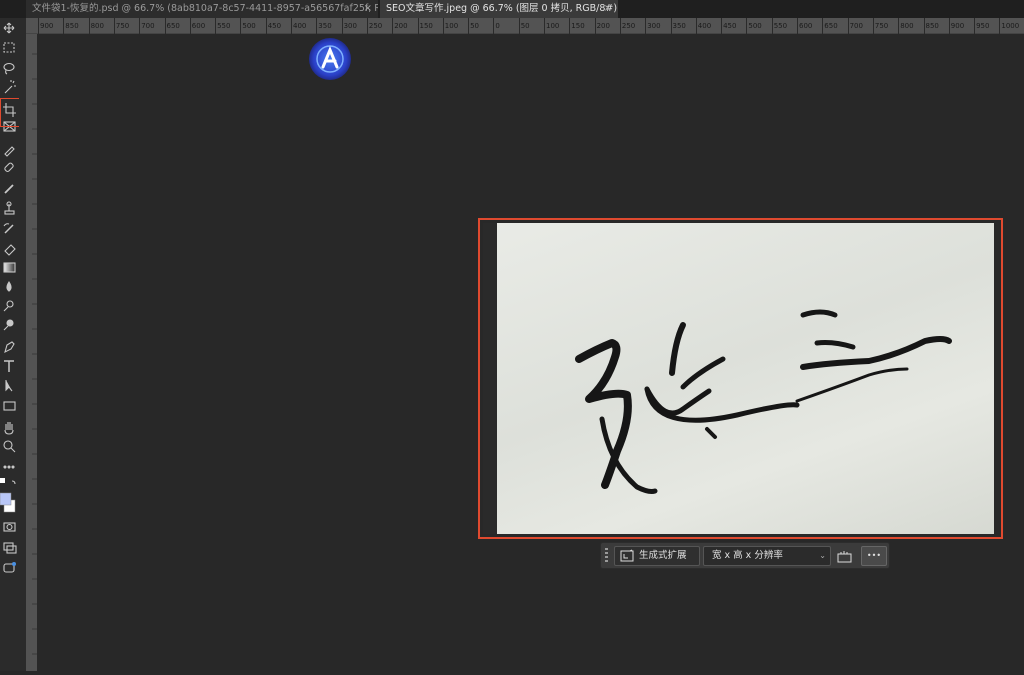 The image size is (1024, 675). Describe the element at coordinates (9, 68) in the screenshot. I see `lasso-icon` at that location.